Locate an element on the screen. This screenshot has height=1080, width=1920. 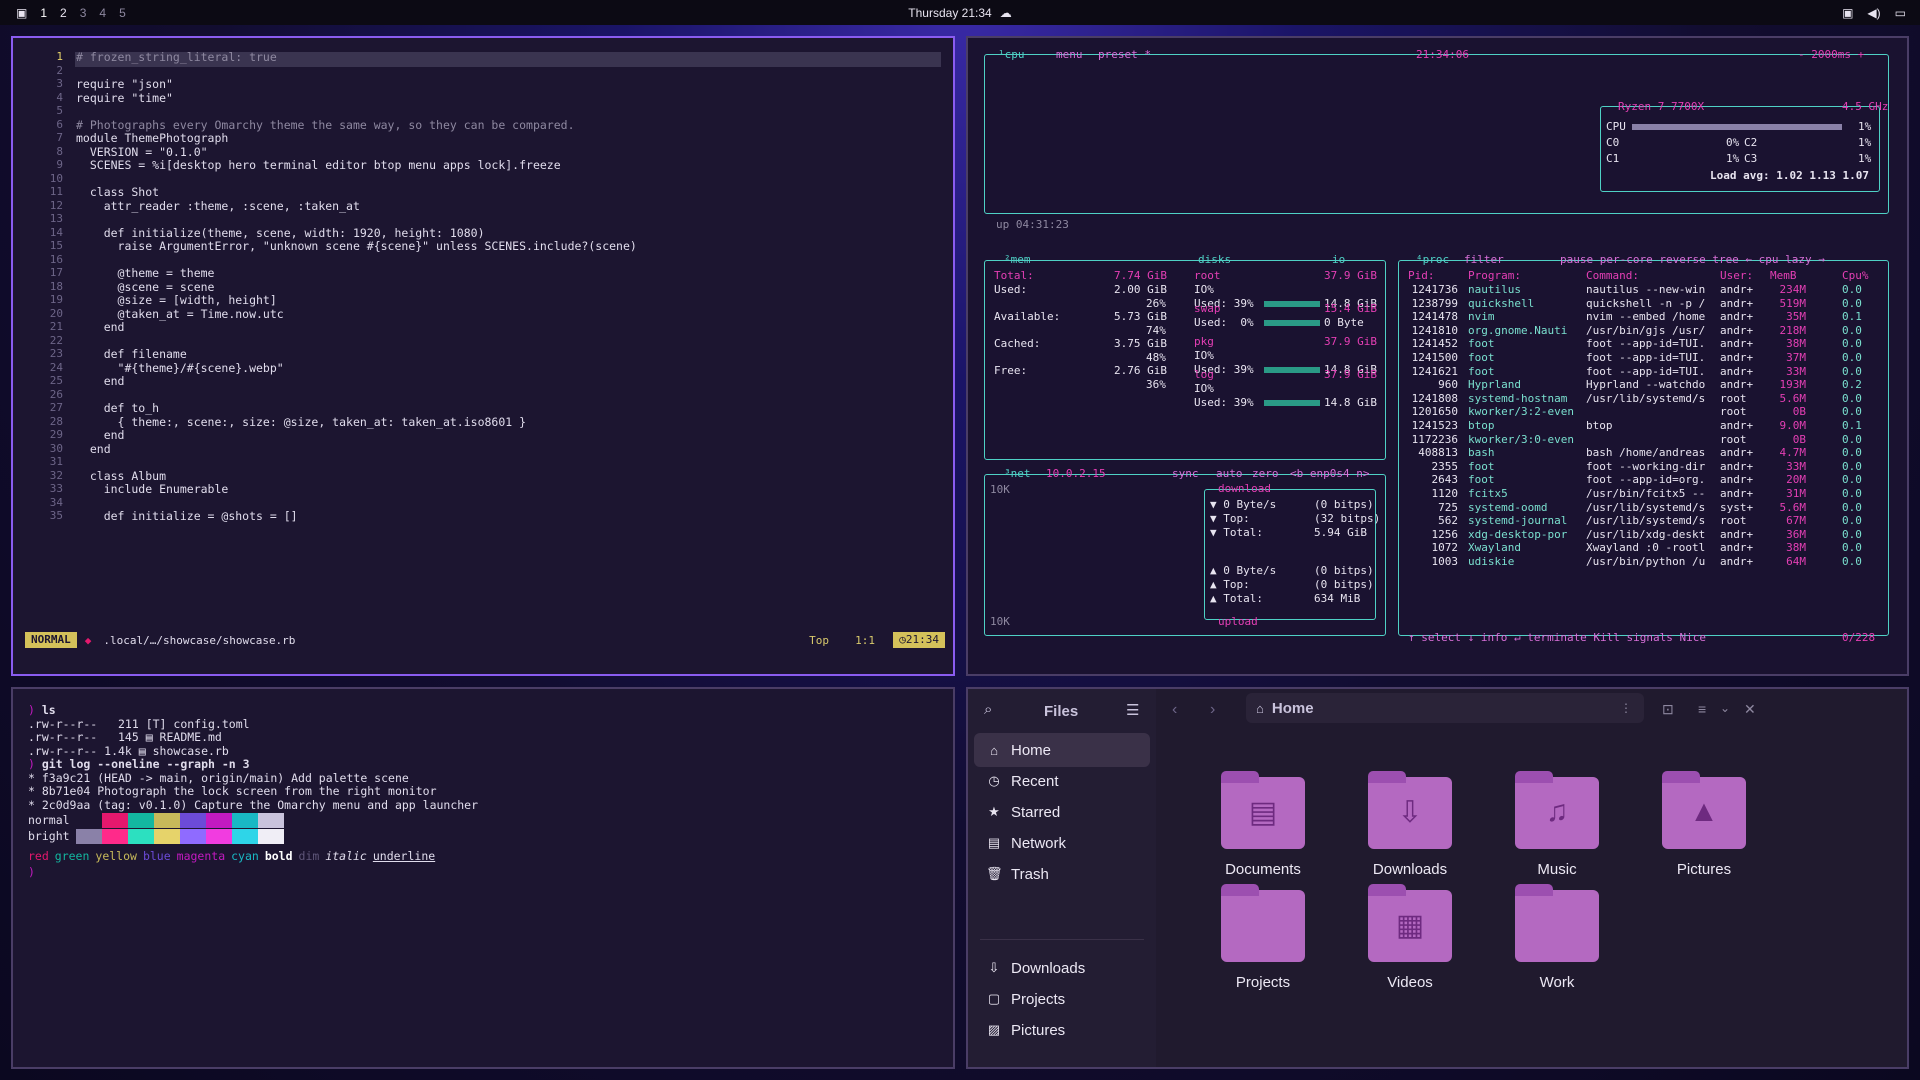
workspace-4: 4 is located at coordinates (102, 13).